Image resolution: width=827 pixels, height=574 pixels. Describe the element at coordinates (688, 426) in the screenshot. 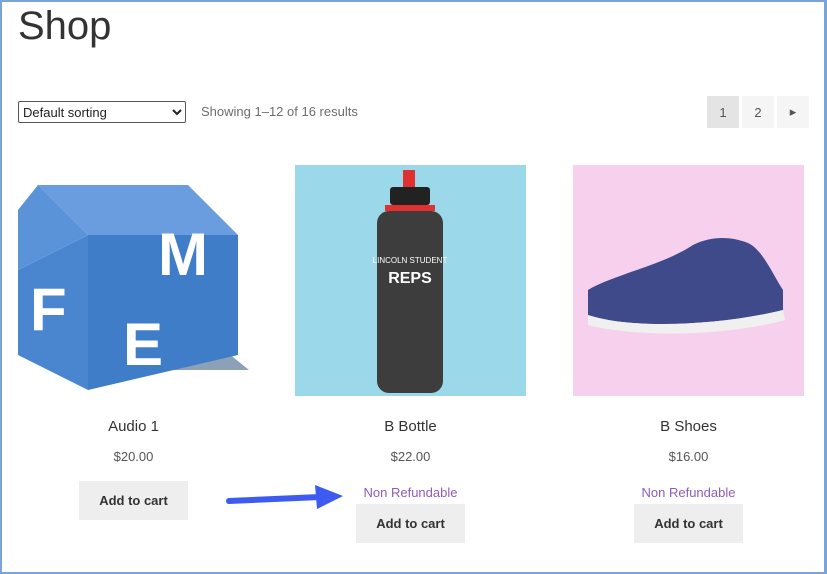

I see `product-name: B Shoes` at that location.